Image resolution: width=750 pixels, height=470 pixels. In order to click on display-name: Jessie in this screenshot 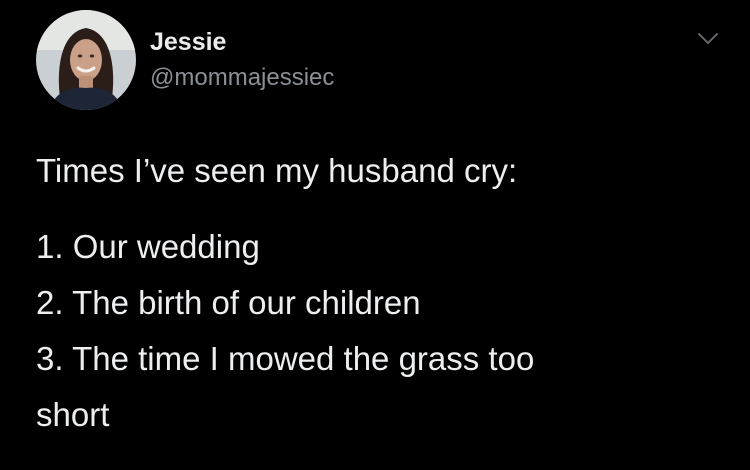, I will do `click(188, 42)`.